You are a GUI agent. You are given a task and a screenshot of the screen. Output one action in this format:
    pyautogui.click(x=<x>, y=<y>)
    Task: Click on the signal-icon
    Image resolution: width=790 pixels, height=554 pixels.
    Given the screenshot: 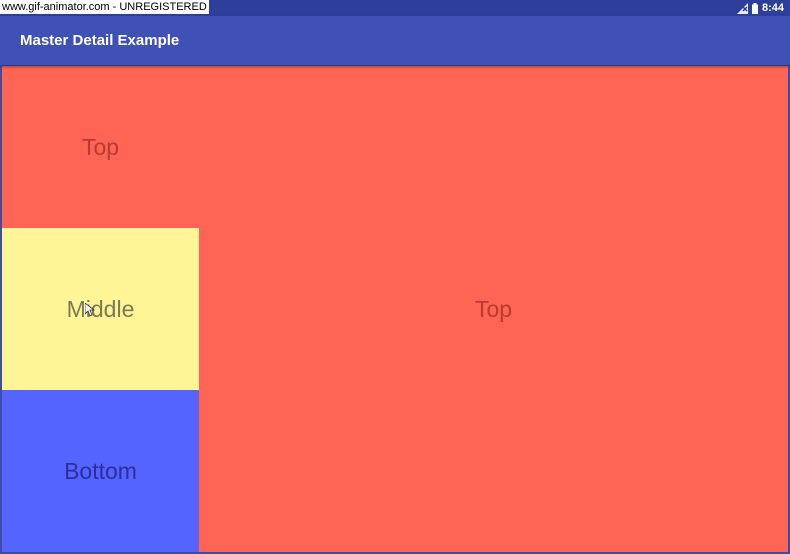 What is the action you would take?
    pyautogui.click(x=742, y=8)
    